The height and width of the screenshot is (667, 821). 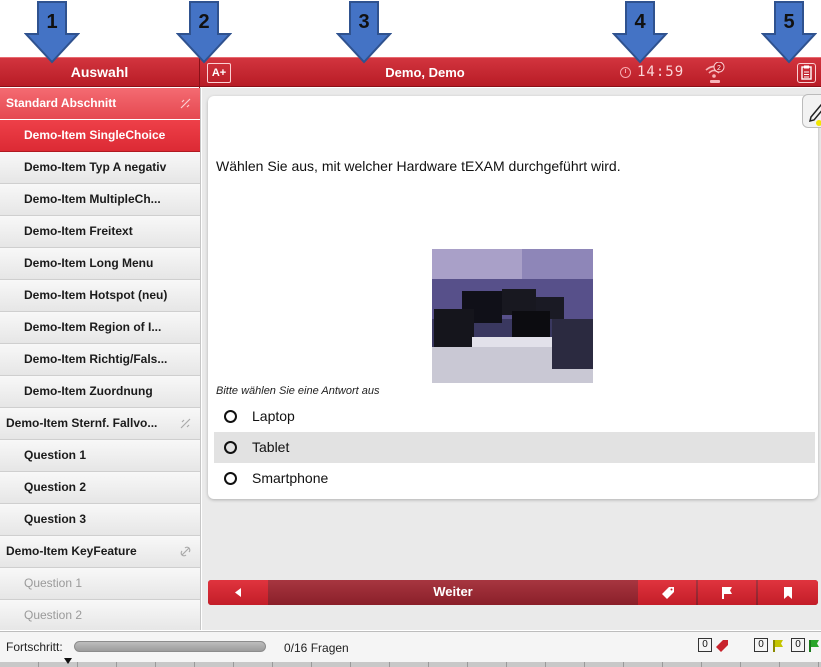 What do you see at coordinates (100, 136) in the screenshot?
I see `sidebar-item-singlechoice: Demo-Item SingleChoice` at bounding box center [100, 136].